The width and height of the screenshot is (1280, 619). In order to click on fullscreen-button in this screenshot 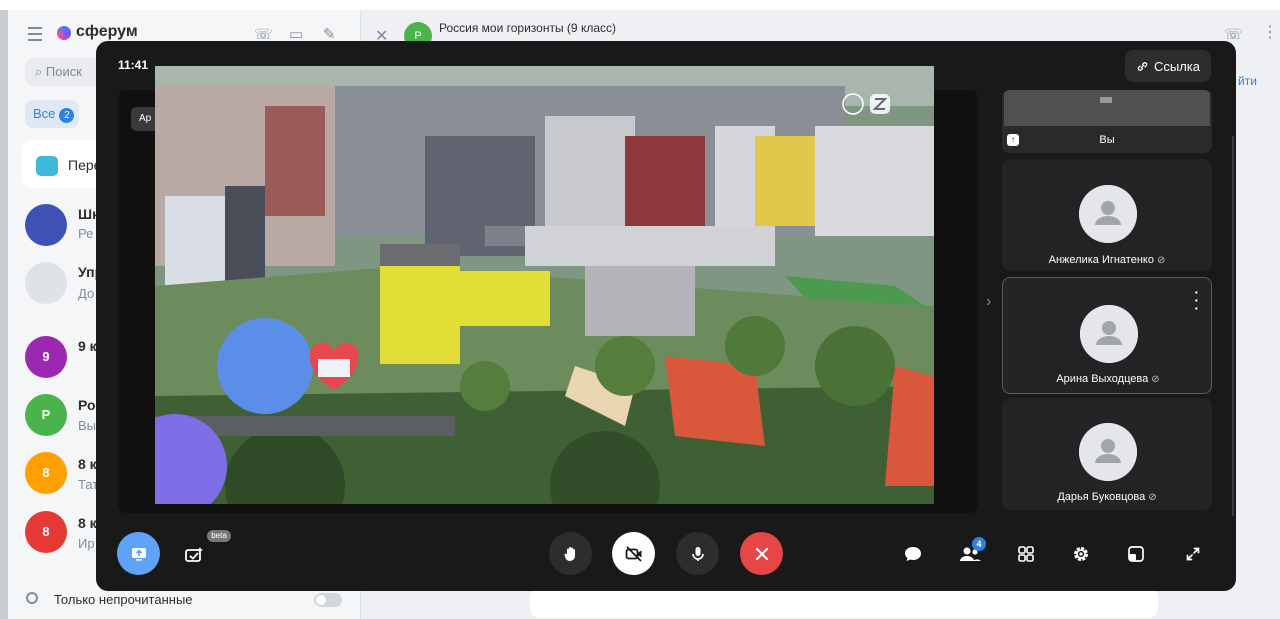, I will do `click(1193, 554)`.